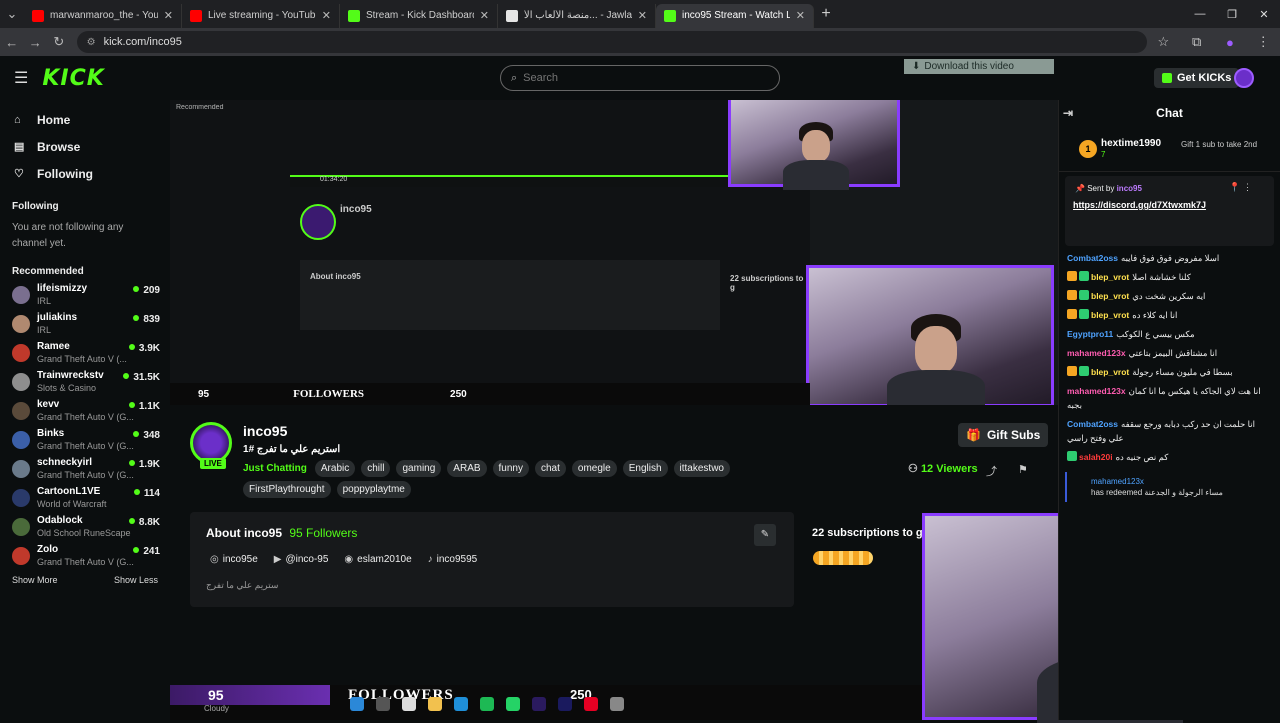  What do you see at coordinates (21, 78) in the screenshot?
I see `hamburger-menu-icon: ☰` at bounding box center [21, 78].